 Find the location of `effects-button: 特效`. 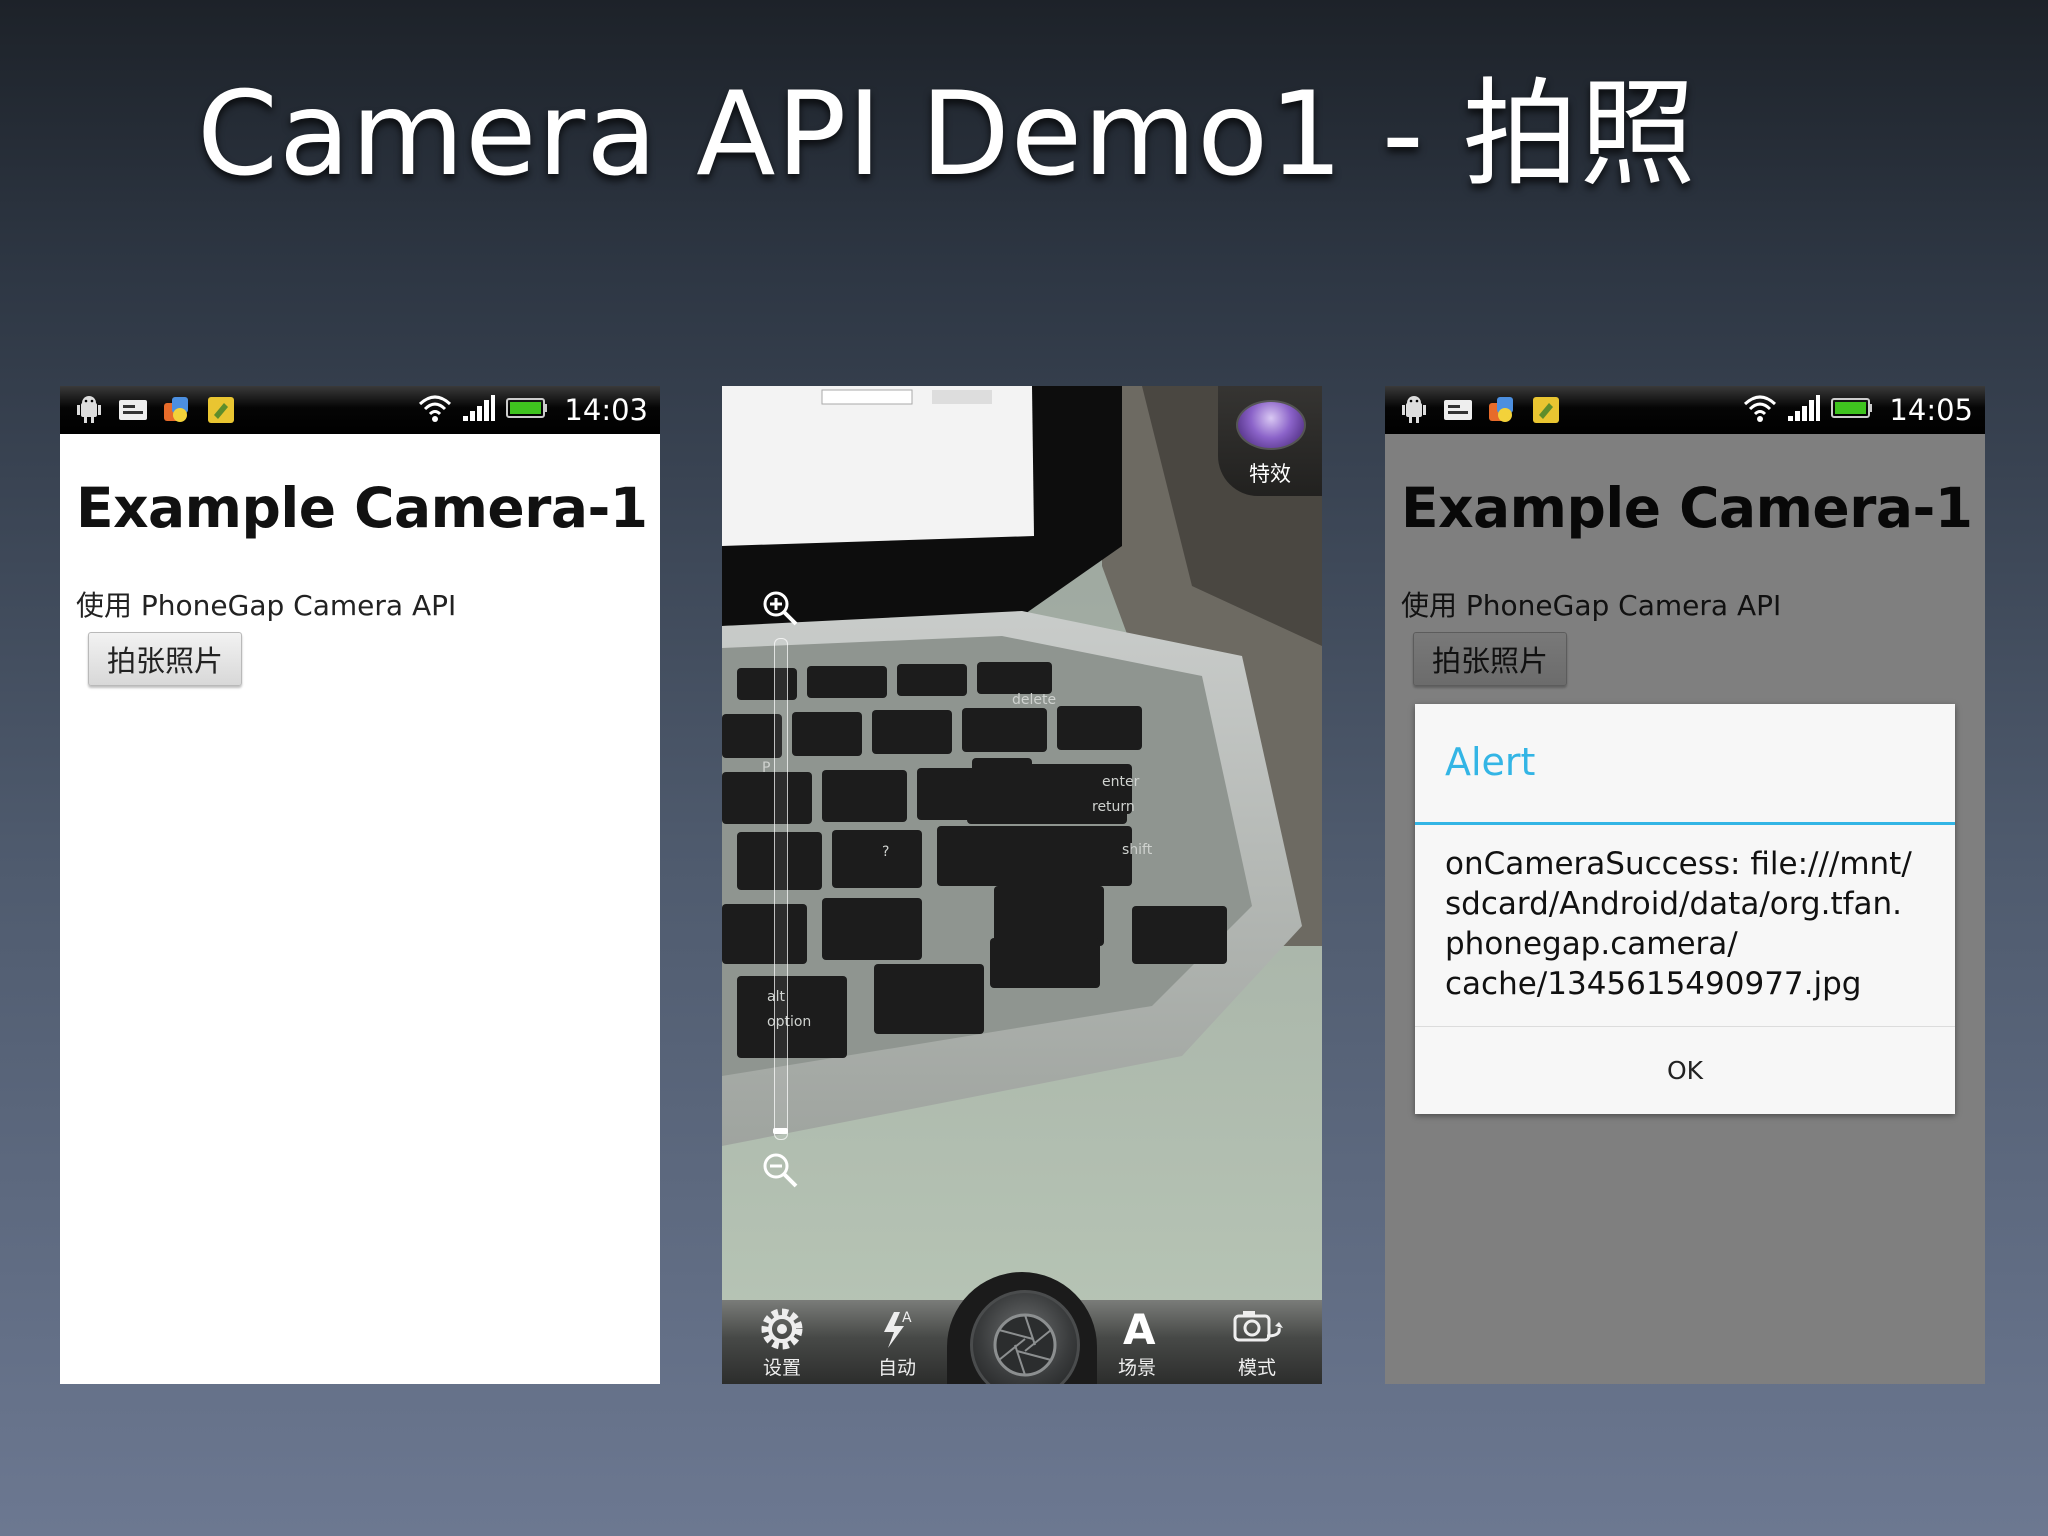

effects-button: 特效 is located at coordinates (1270, 441).